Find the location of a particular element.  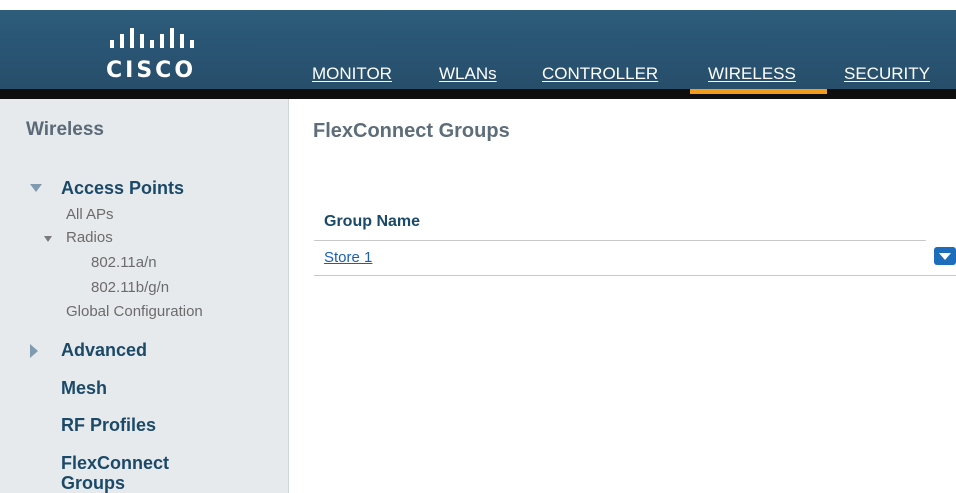

header-top-border is located at coordinates (478, 5).